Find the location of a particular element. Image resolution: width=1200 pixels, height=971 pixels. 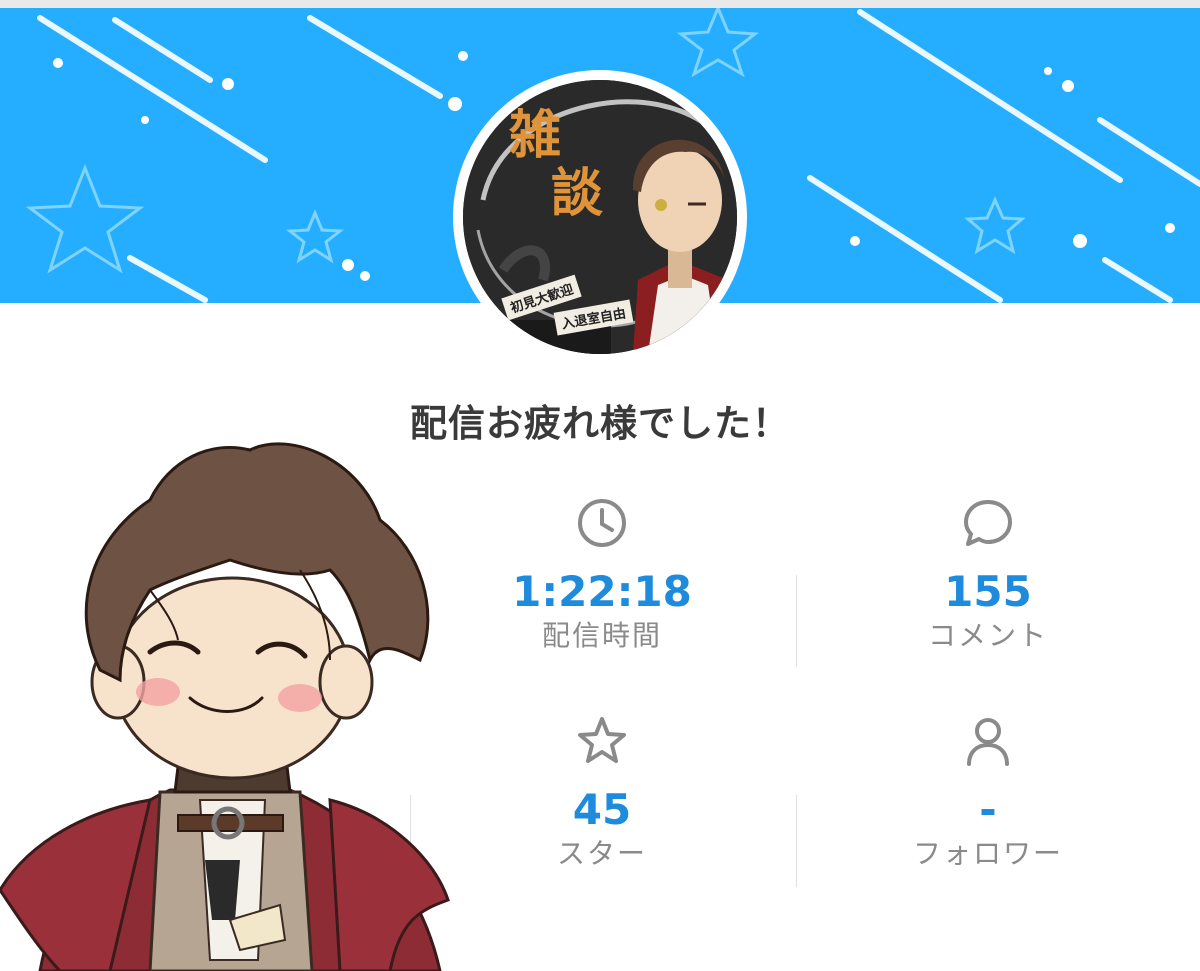

stream-thumbnail: 雑 談 初見大歓迎 入退室自由 is located at coordinates (600, 217).